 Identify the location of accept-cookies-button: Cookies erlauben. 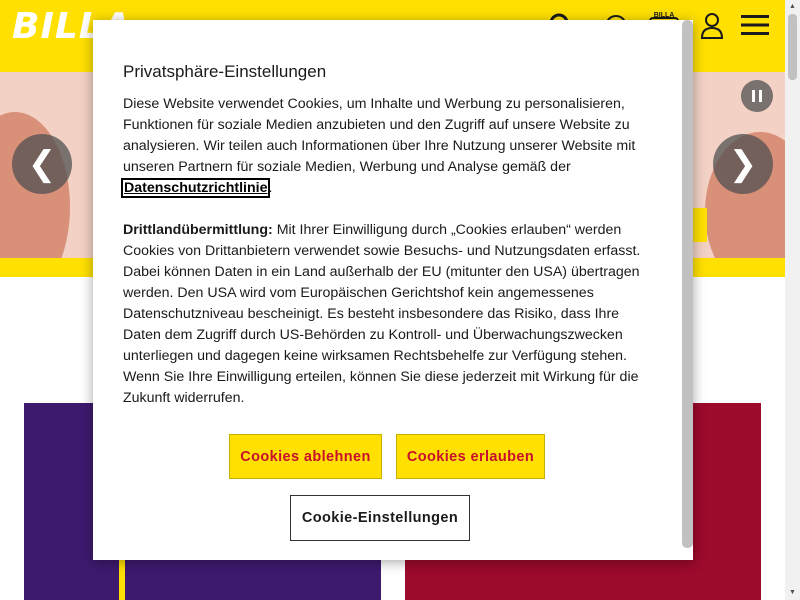
(470, 456).